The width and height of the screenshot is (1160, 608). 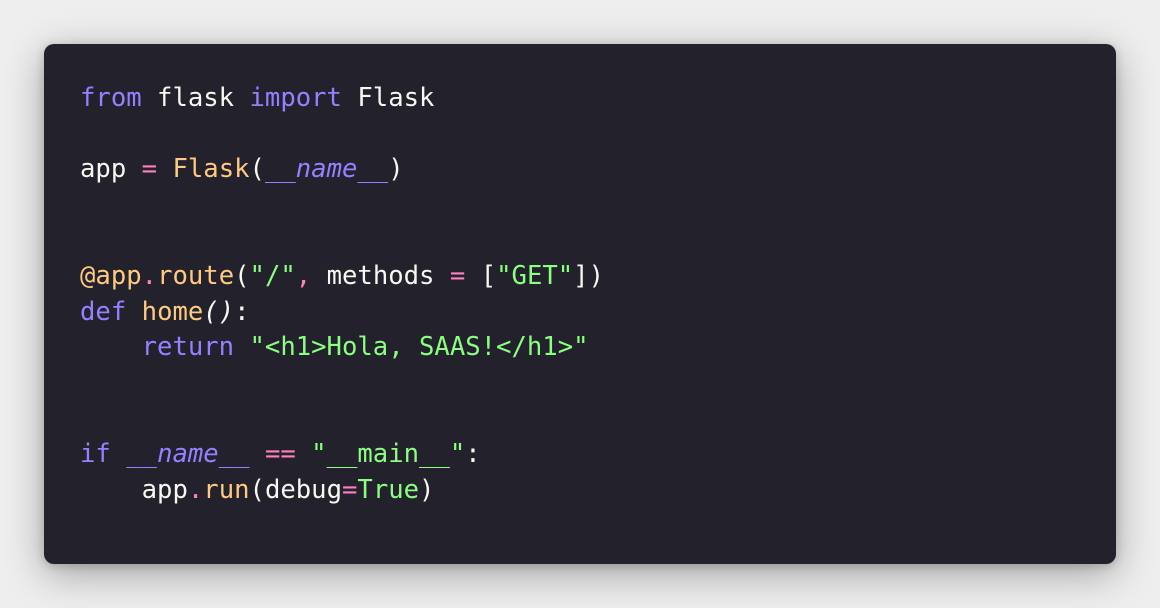 I want to click on route-path-string: "/", so click(x=272, y=275).